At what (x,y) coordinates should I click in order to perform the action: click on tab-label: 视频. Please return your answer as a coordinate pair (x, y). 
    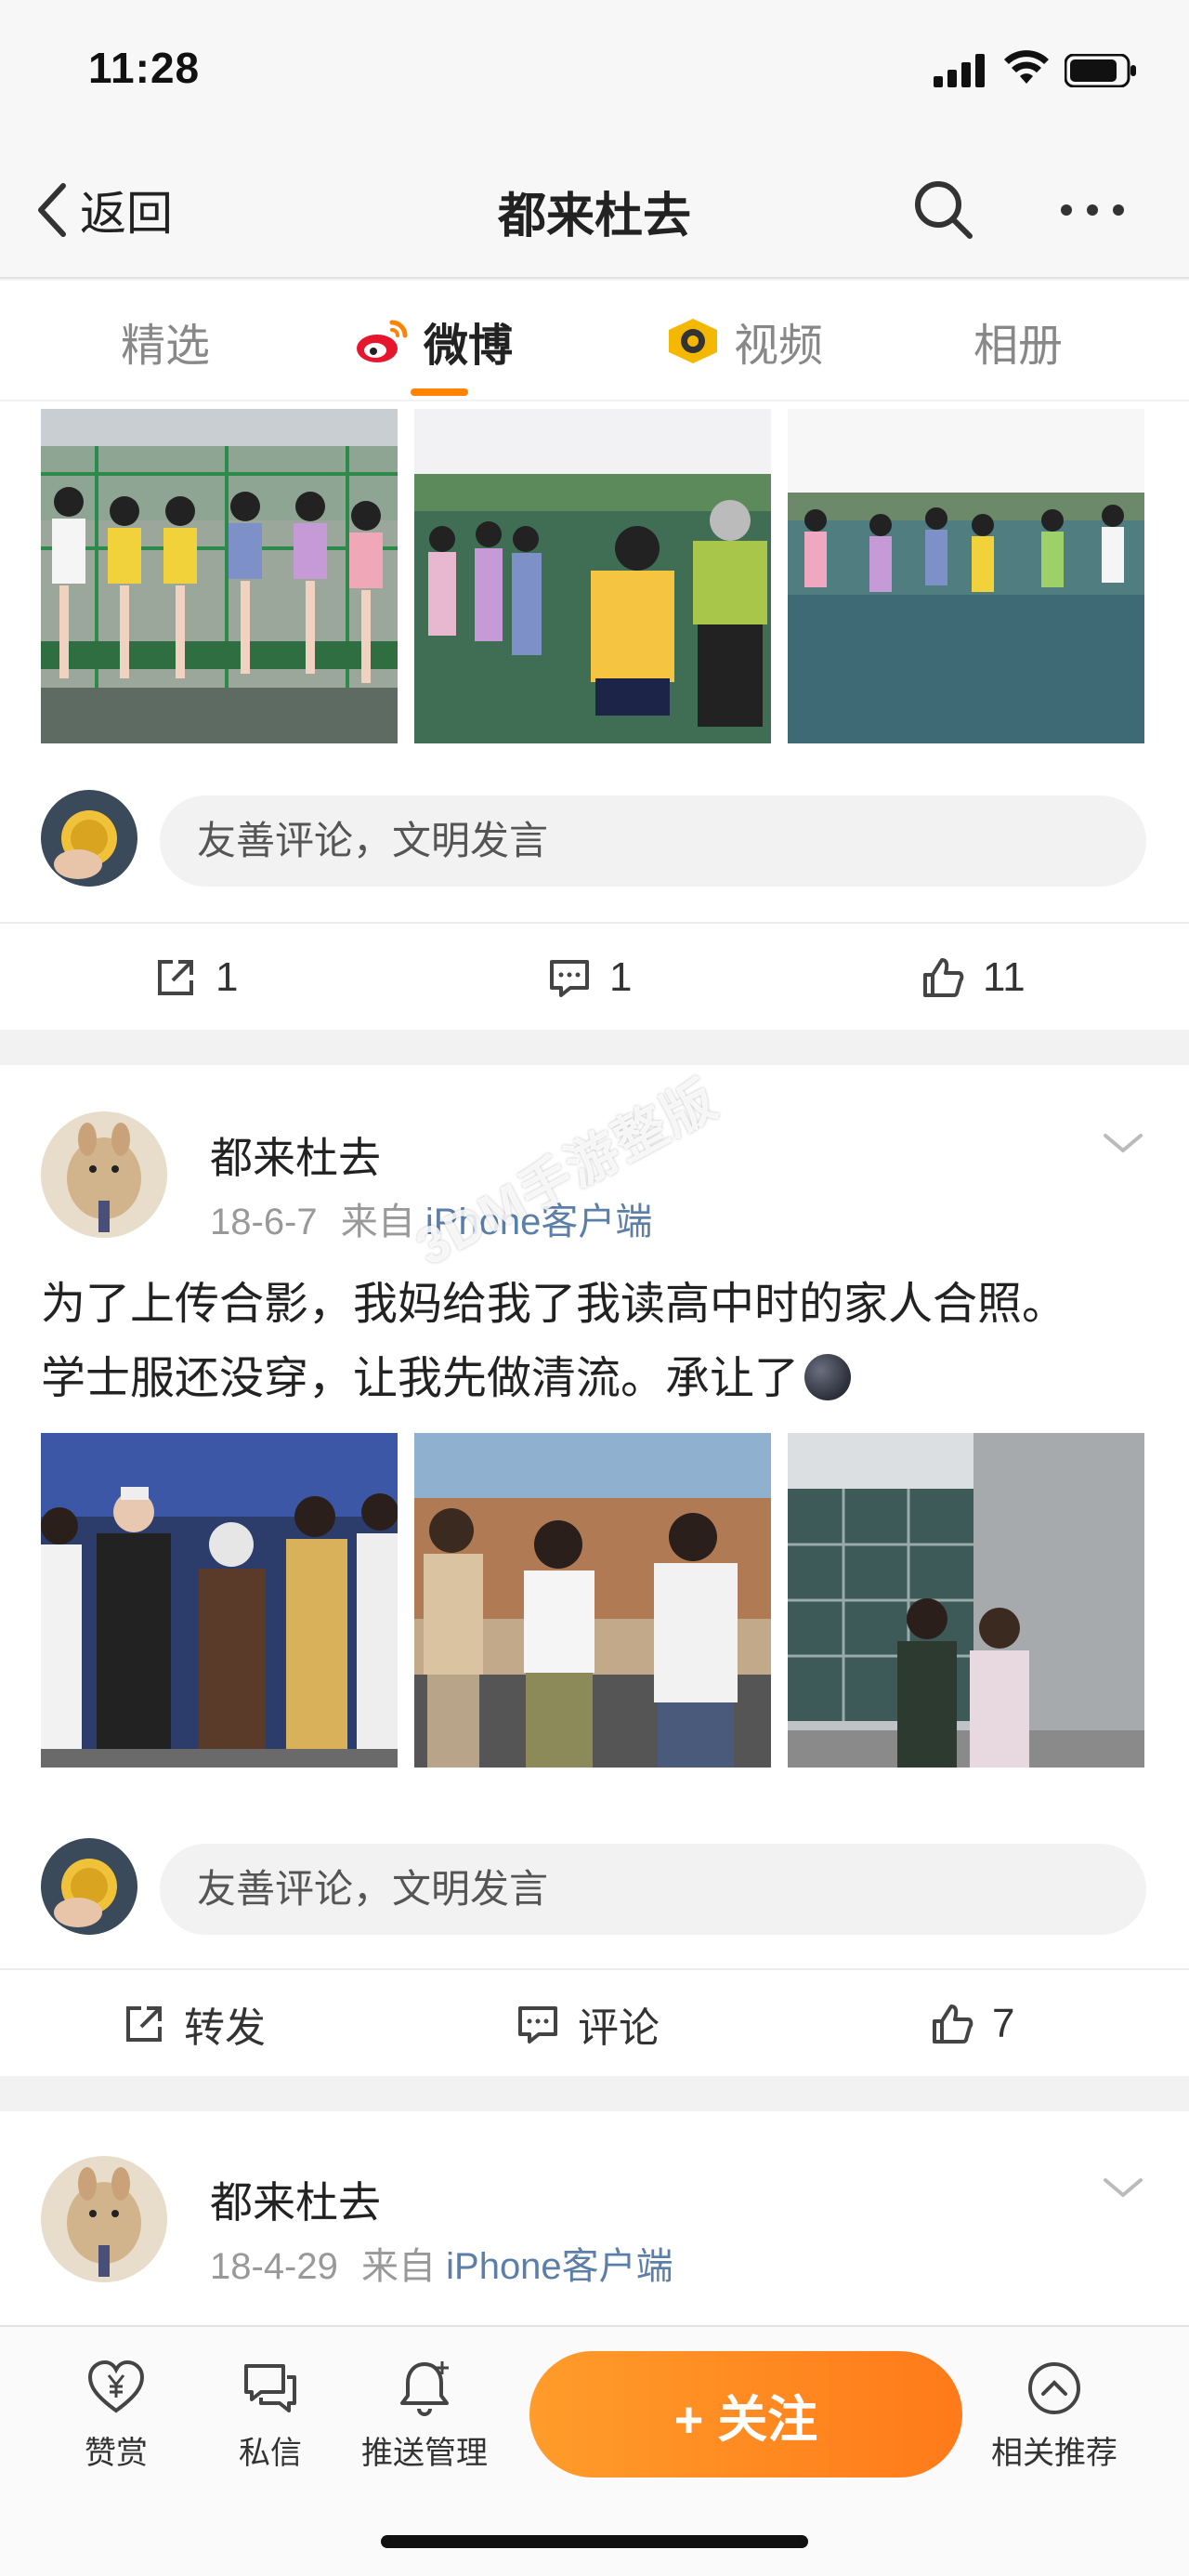
    Looking at the image, I should click on (779, 346).